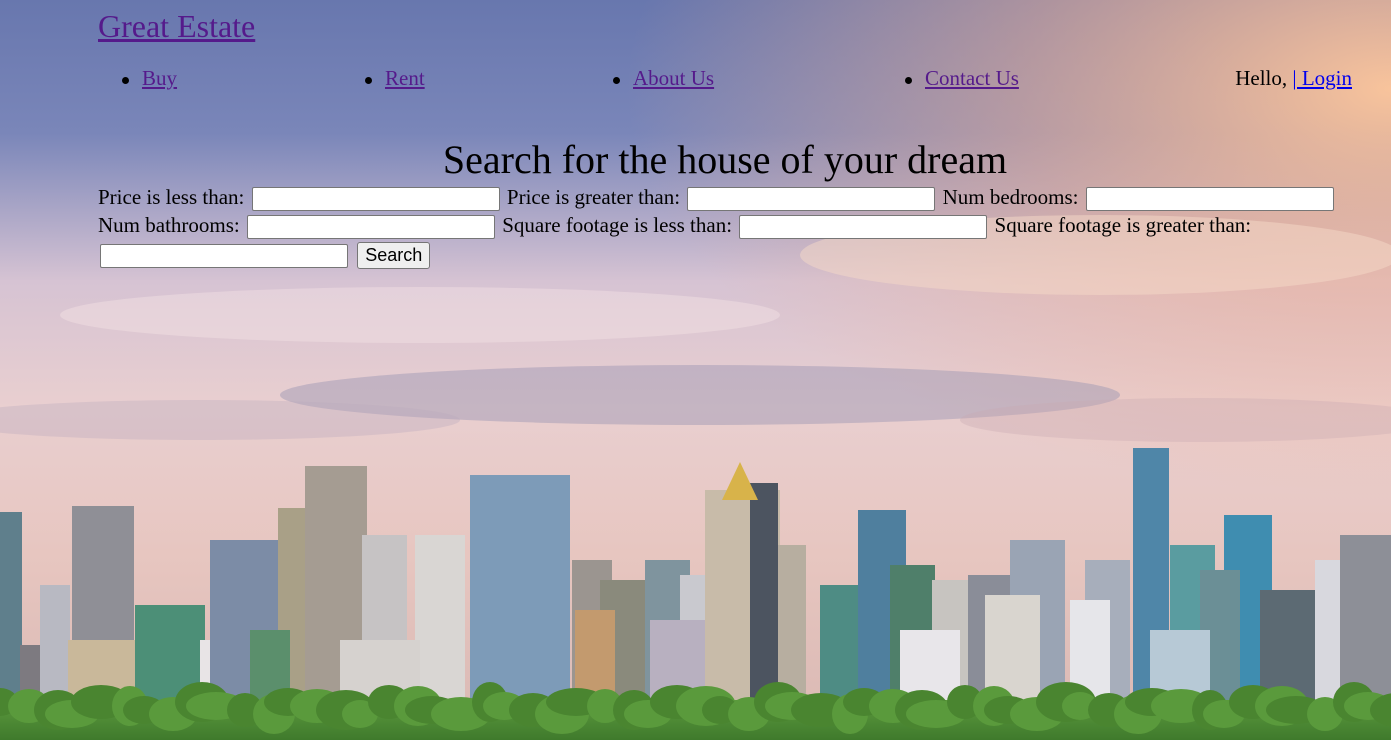 Image resolution: width=1391 pixels, height=740 pixels. I want to click on nav-item-about-us: About Us, so click(663, 78).